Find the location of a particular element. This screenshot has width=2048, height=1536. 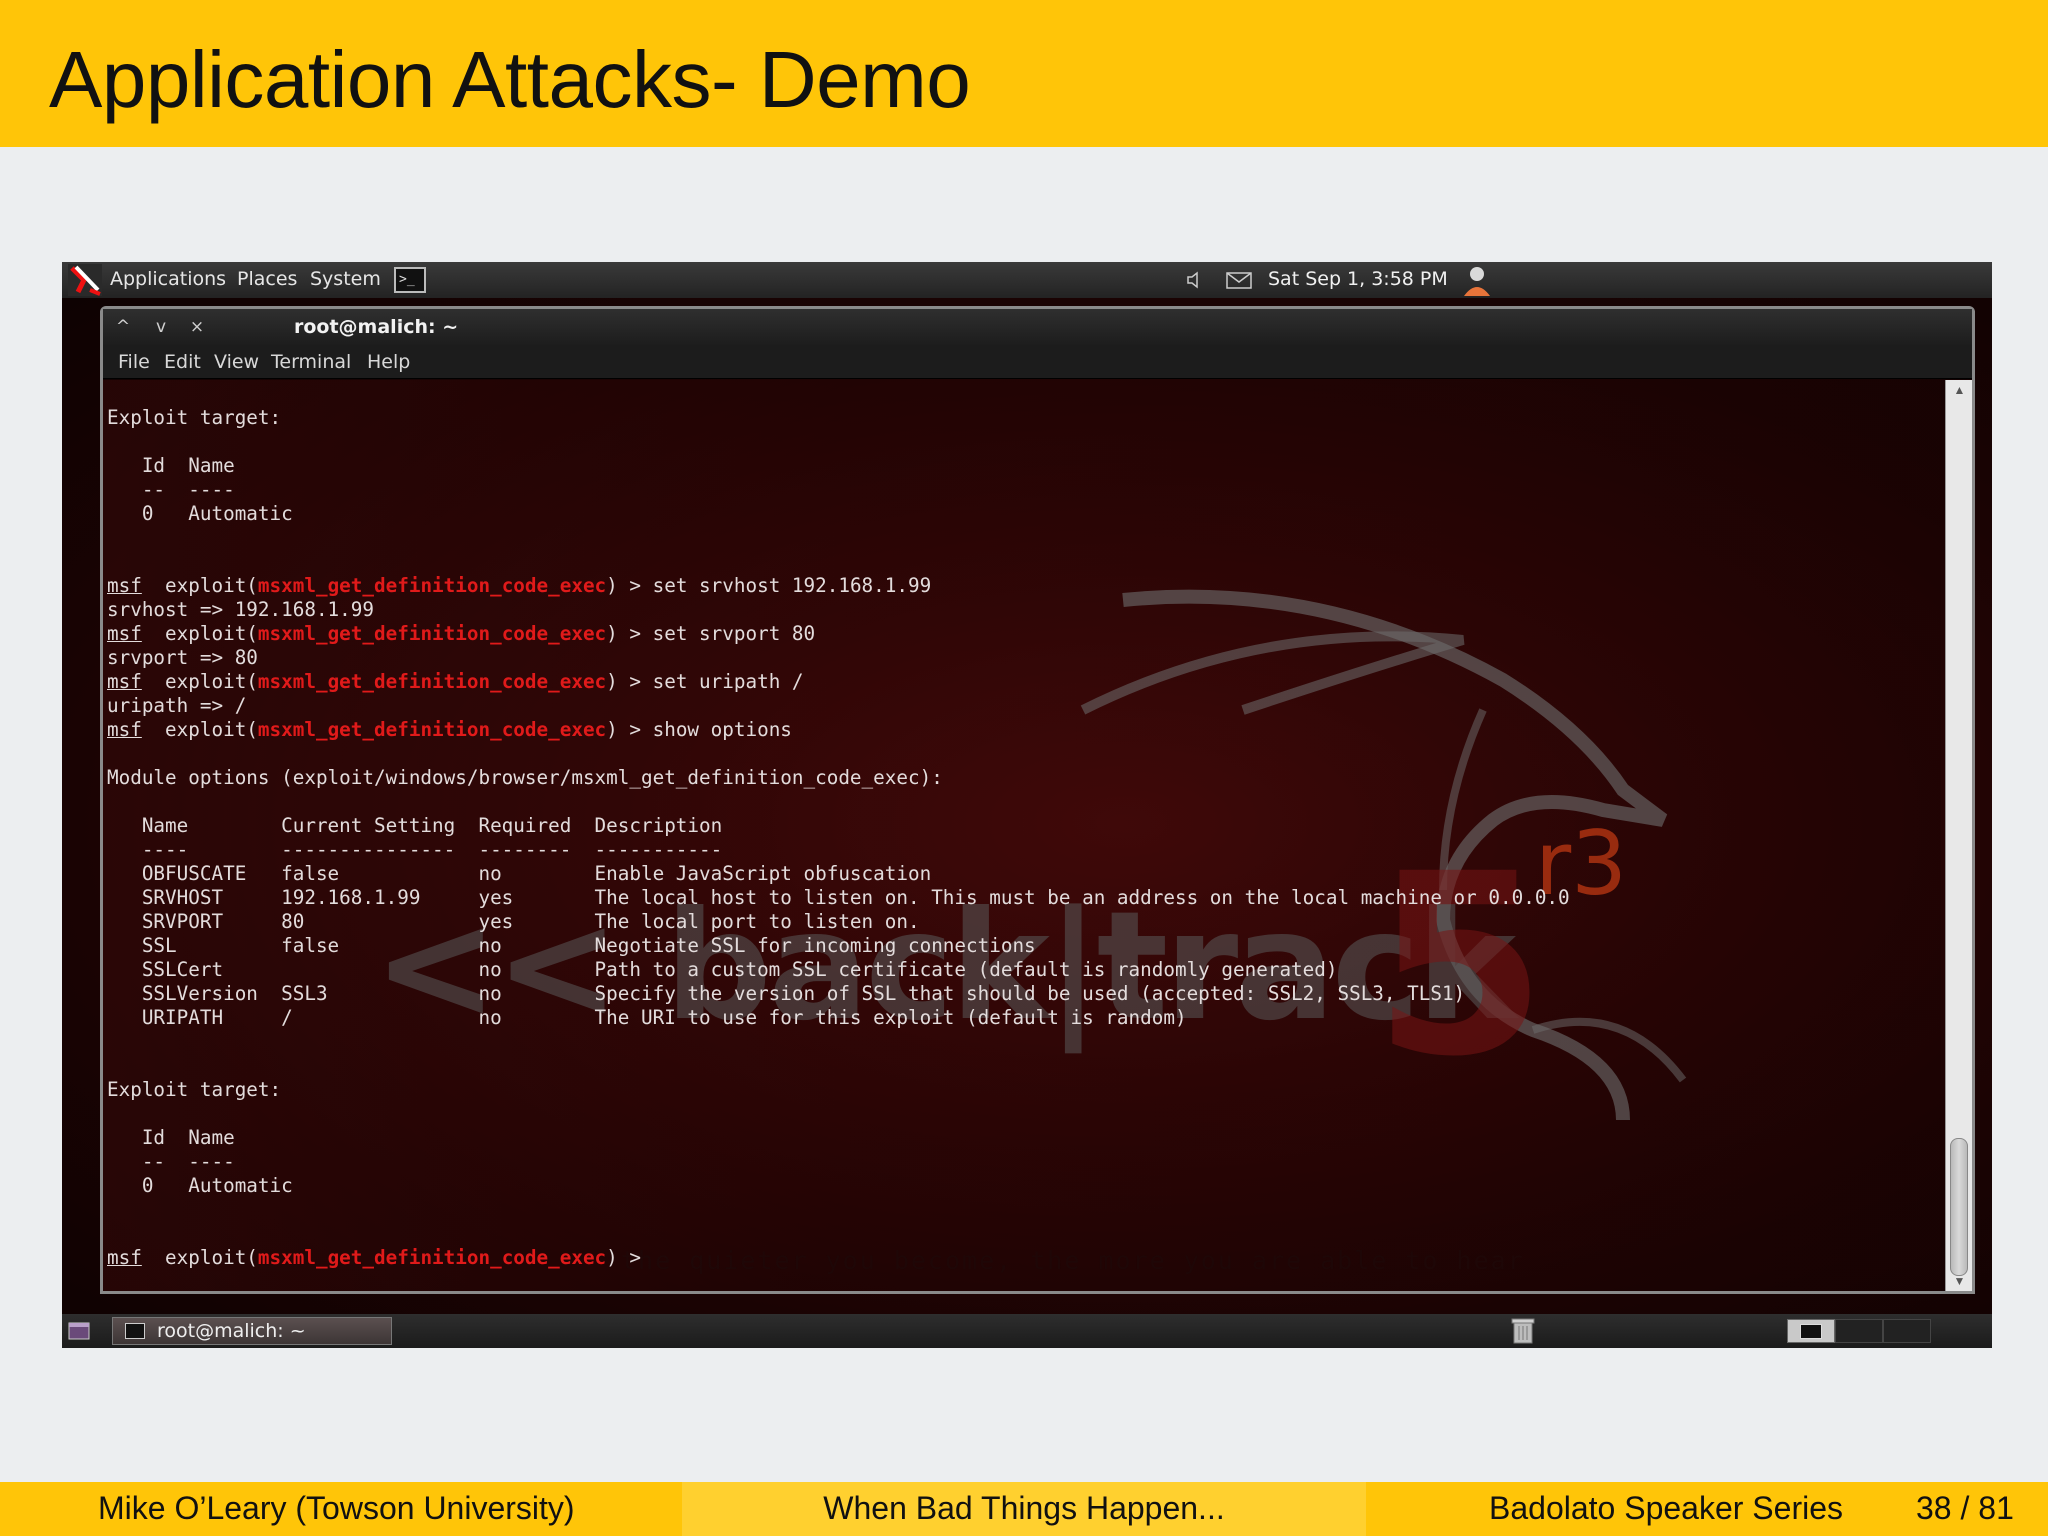

menu-applications: Applications is located at coordinates (168, 279).